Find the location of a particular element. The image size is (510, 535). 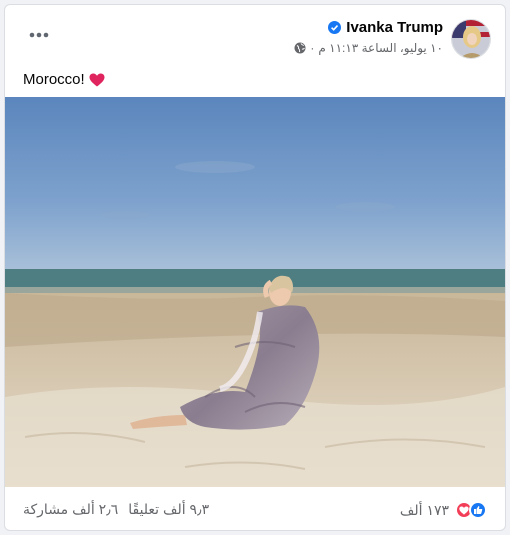

reactions-count: ١٧٣ ألف is located at coordinates (424, 510).